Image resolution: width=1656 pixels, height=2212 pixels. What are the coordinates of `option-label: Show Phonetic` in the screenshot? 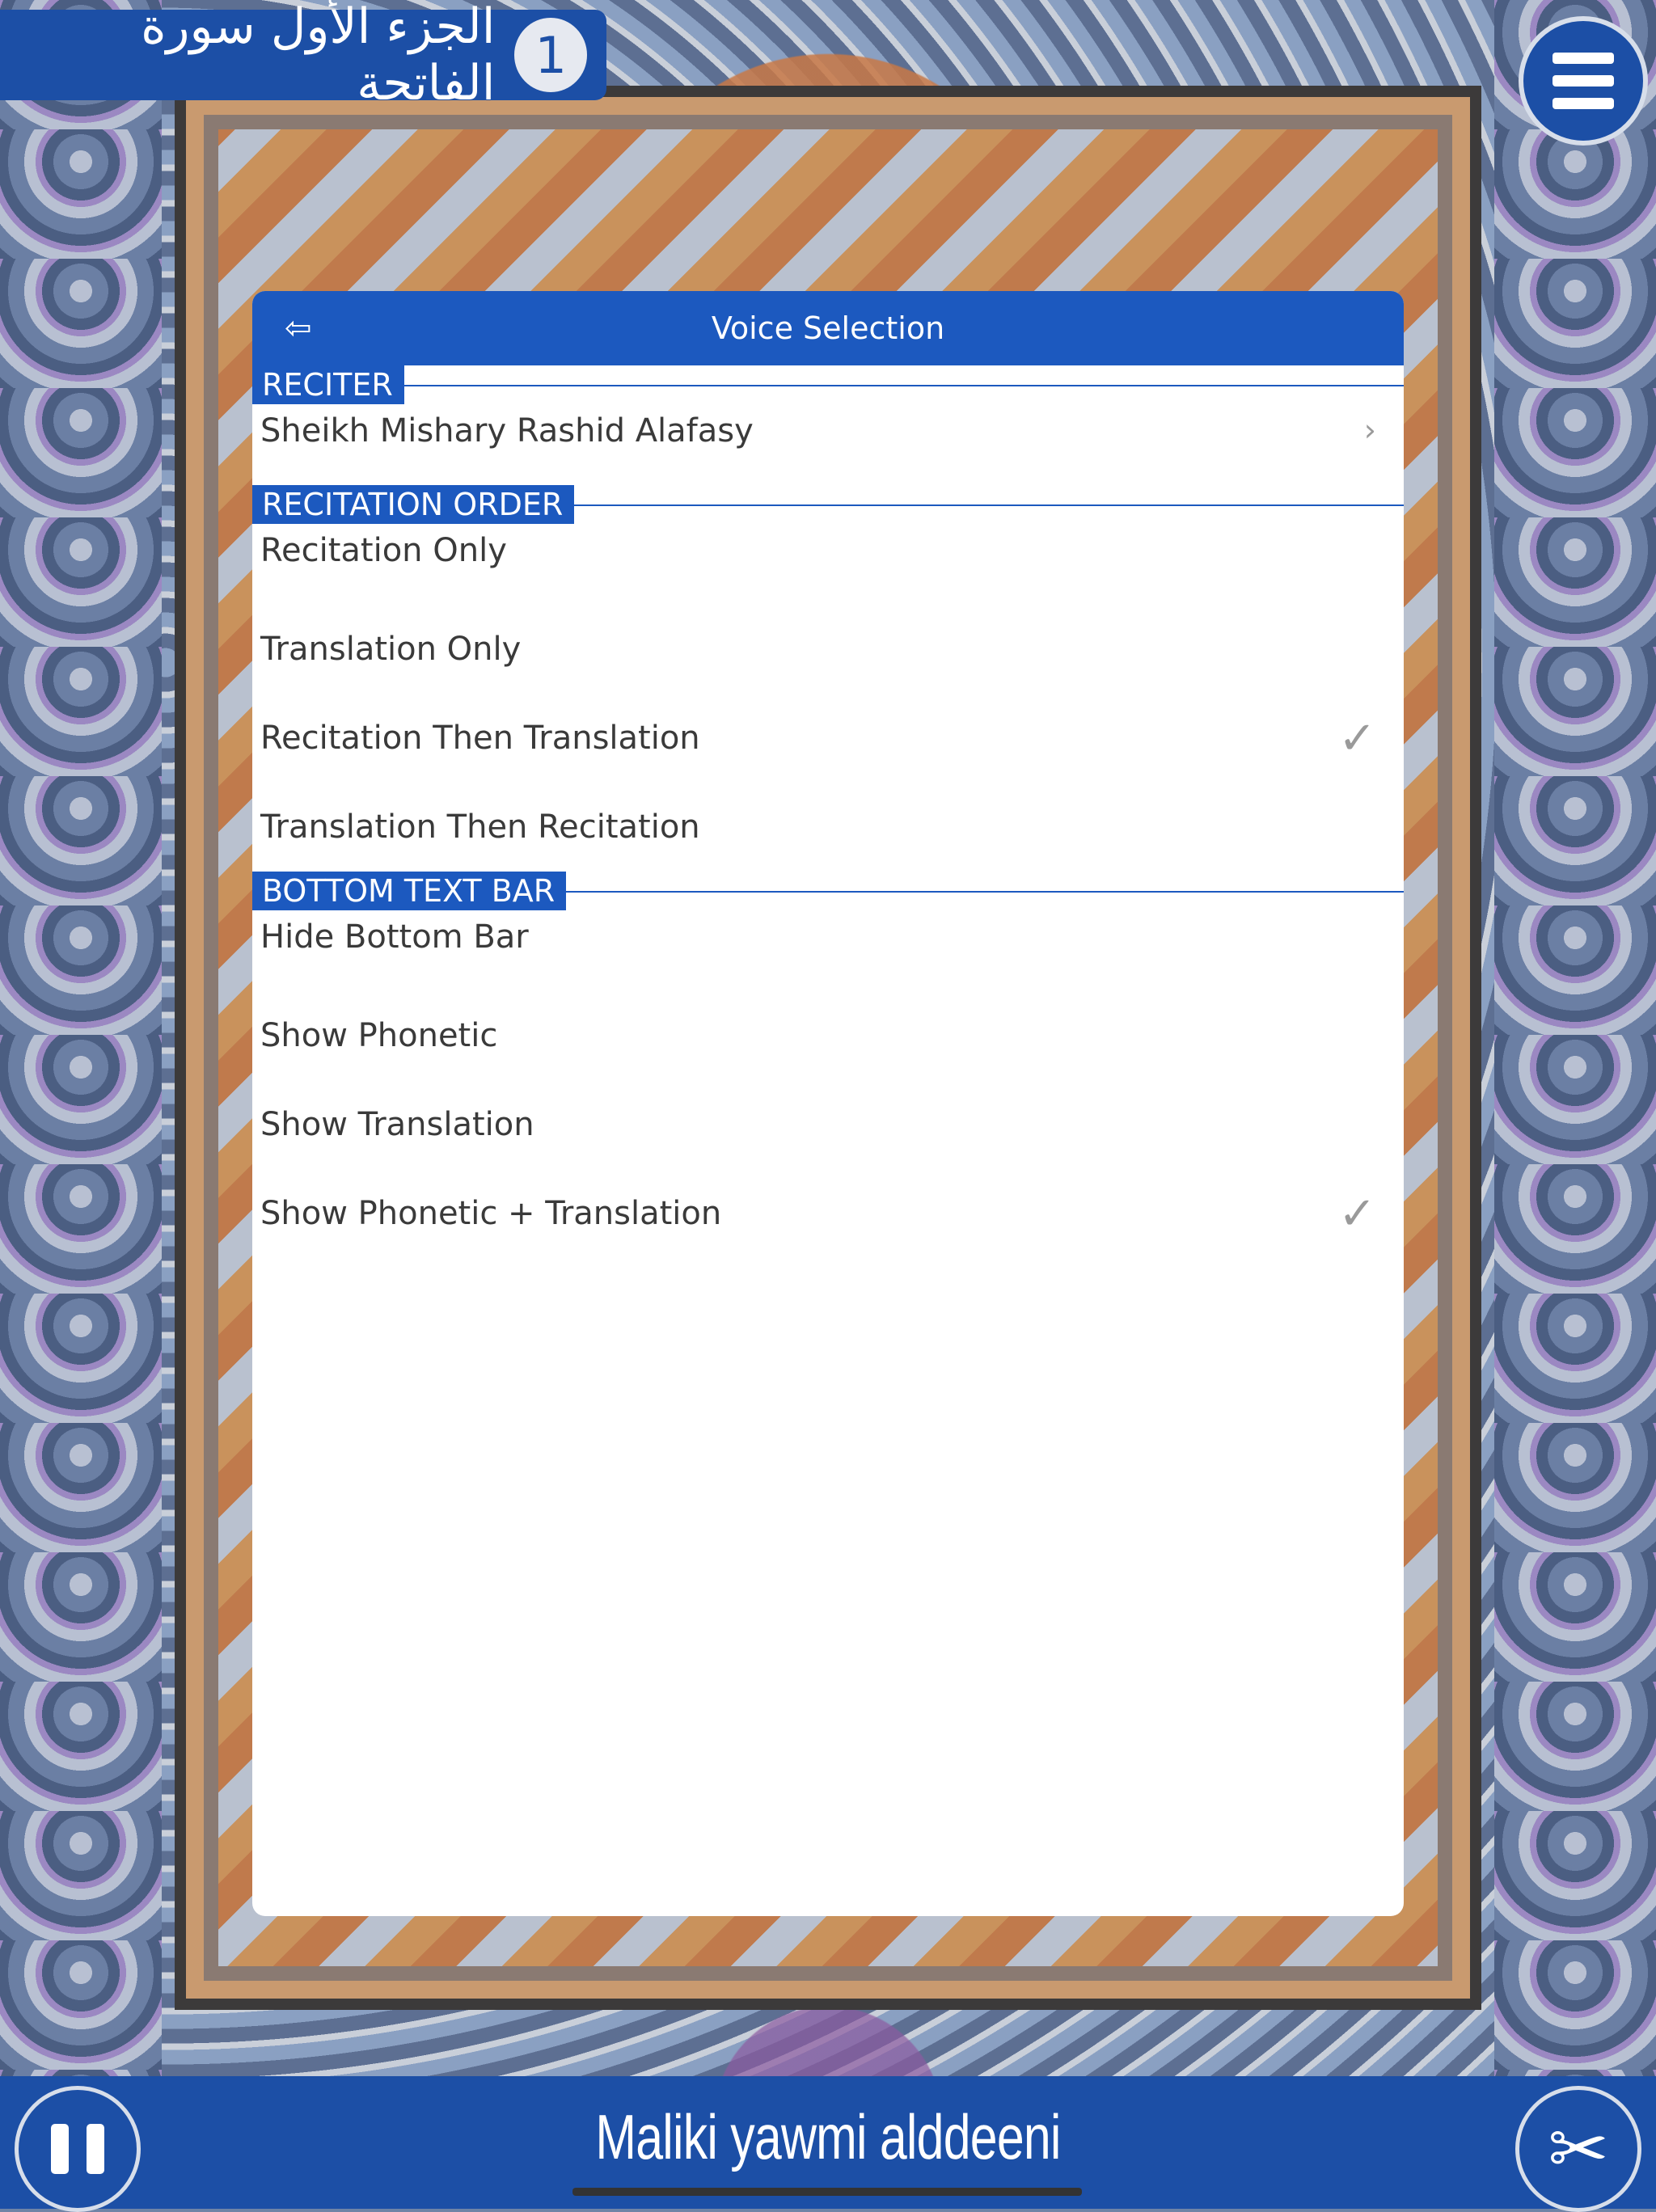 It's located at (379, 1035).